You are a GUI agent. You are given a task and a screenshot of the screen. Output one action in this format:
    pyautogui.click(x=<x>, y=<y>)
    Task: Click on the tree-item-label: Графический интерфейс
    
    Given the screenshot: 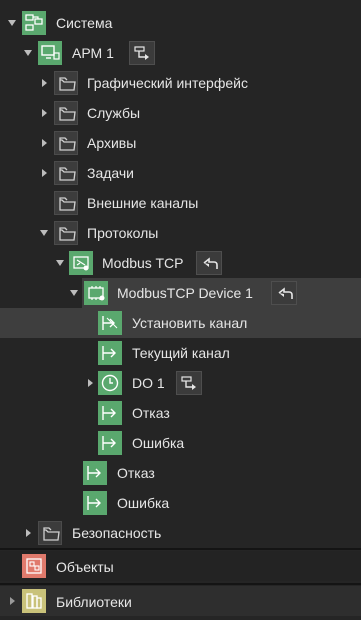 What is the action you would take?
    pyautogui.click(x=167, y=83)
    